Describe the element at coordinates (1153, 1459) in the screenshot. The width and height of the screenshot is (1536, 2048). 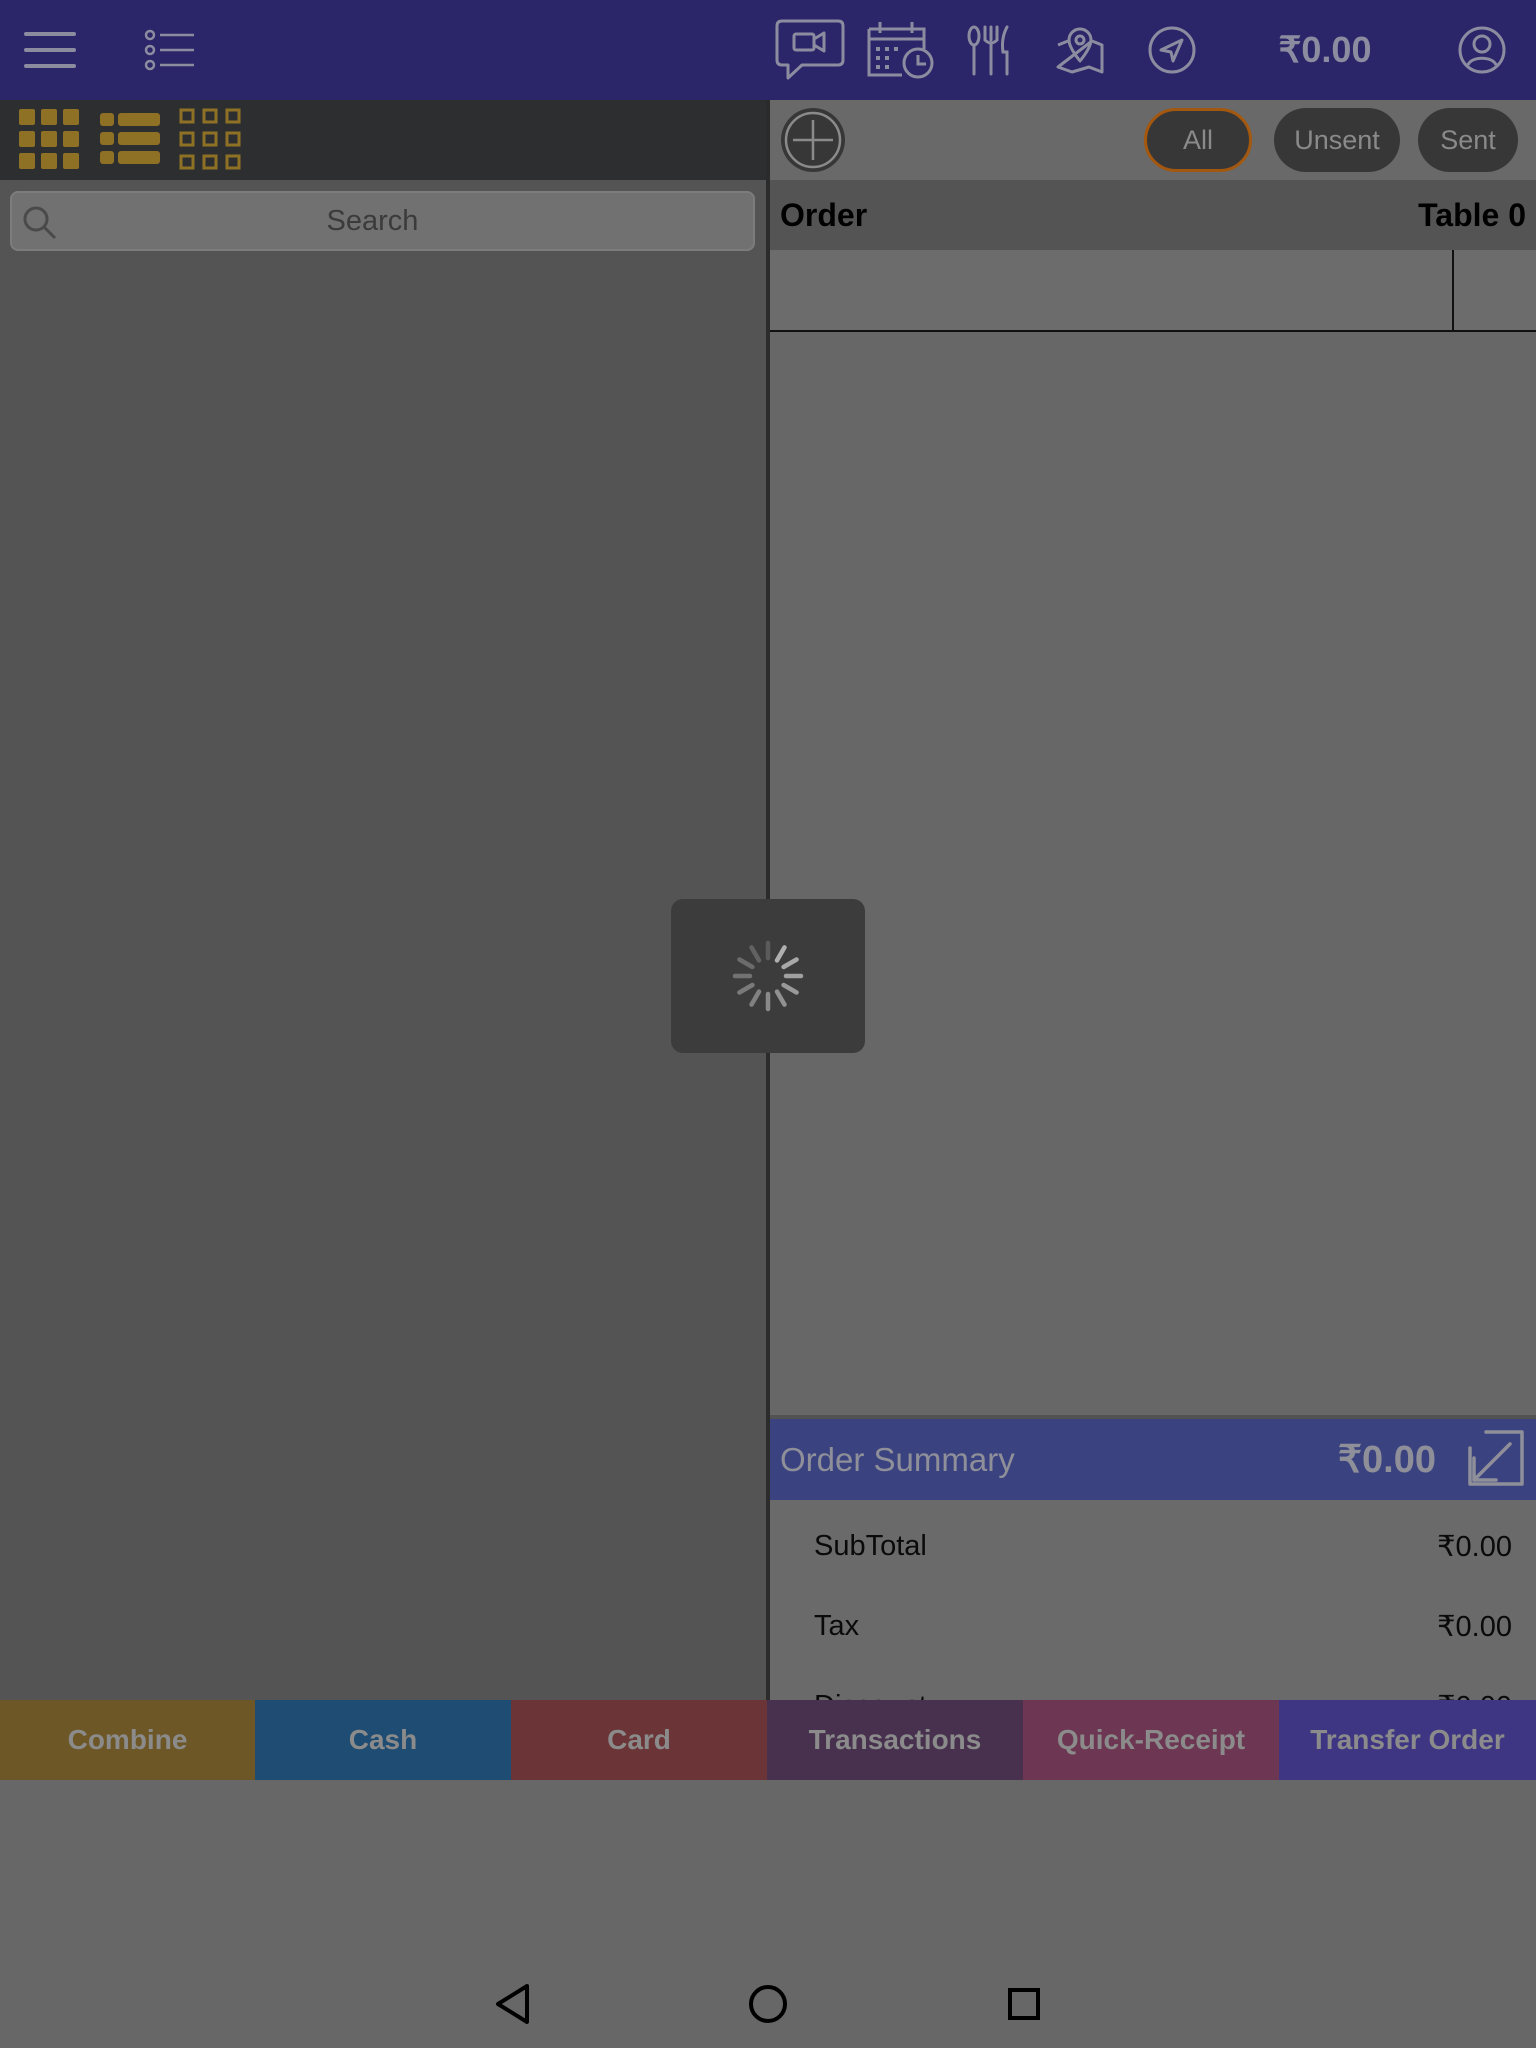
I see `order-summary-header: Order Summary ₹0.00` at that location.